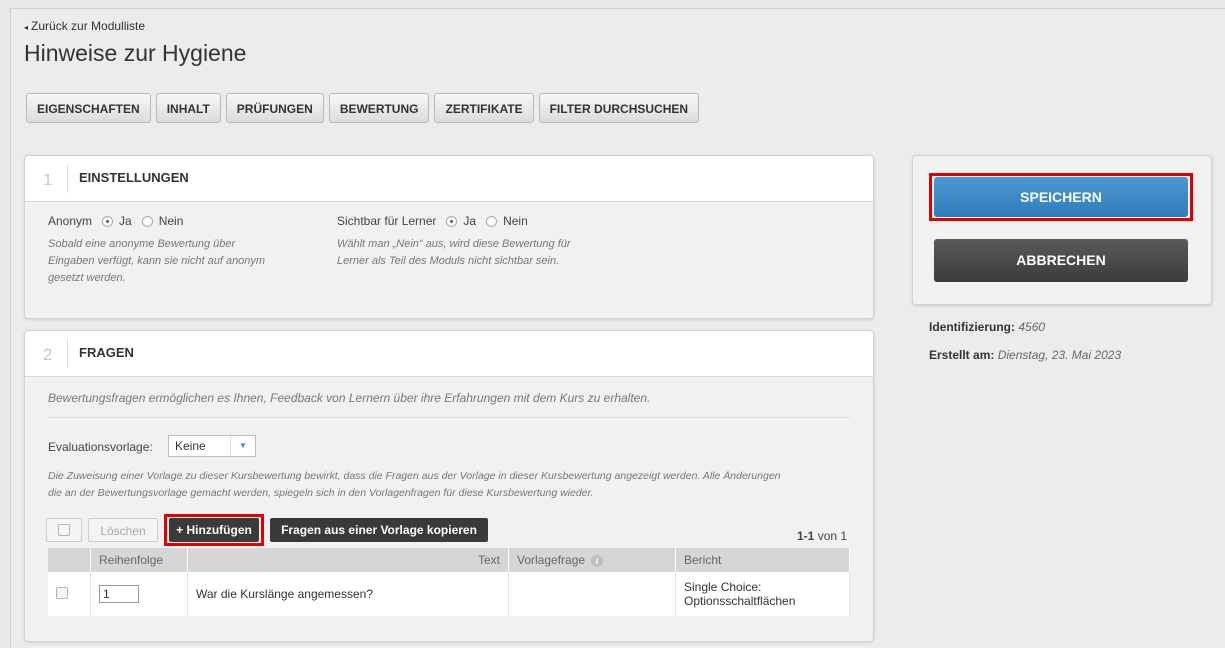 The image size is (1225, 648). I want to click on section-number: 1, so click(48, 179).